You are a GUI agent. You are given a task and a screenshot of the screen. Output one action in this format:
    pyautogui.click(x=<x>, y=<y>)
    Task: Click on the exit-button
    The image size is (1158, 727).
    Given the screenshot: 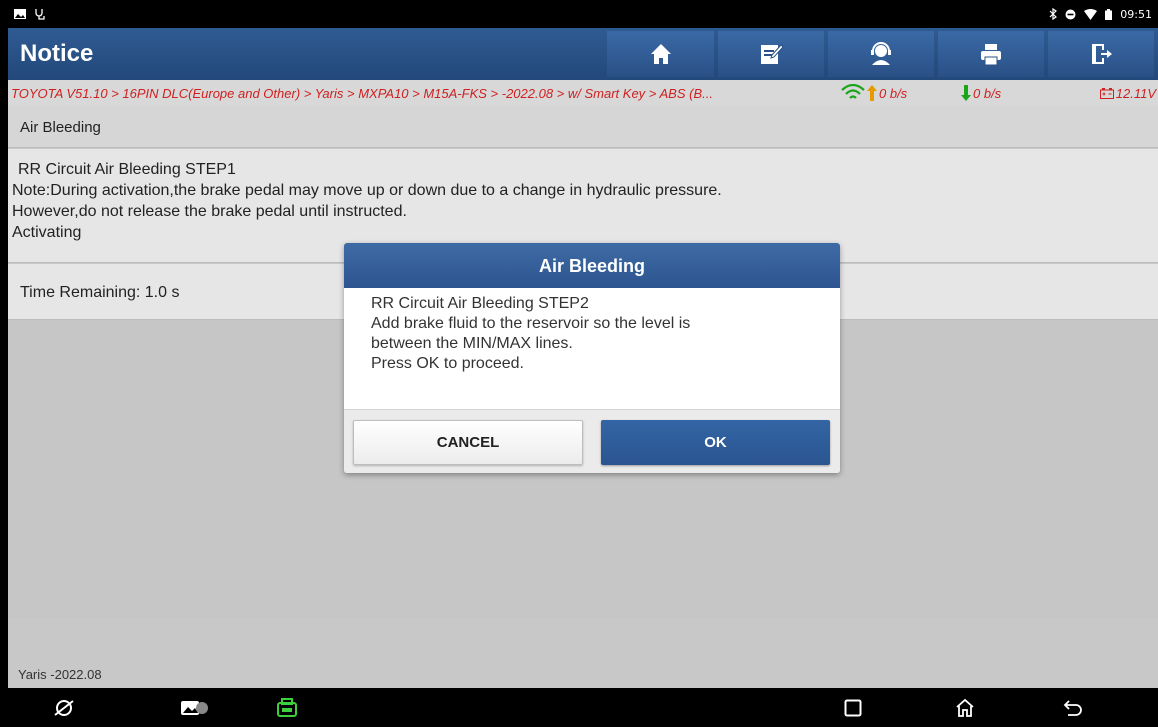 What is the action you would take?
    pyautogui.click(x=1101, y=54)
    